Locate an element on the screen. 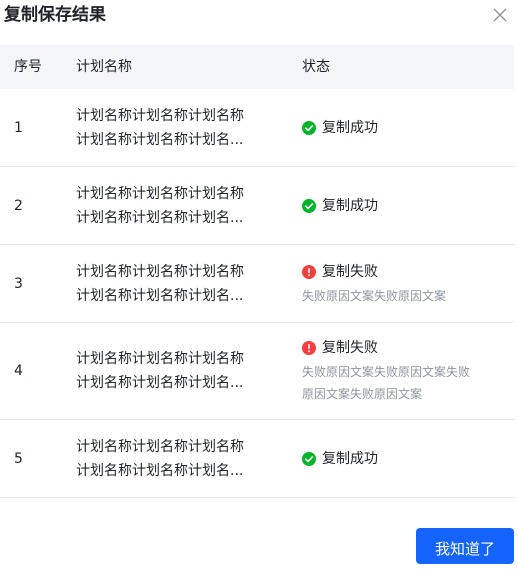 The width and height of the screenshot is (518, 571). table-row: 1 计划名称计划名称计划名称 计划名称计划名称计划名... 复制成功 is located at coordinates (257, 128).